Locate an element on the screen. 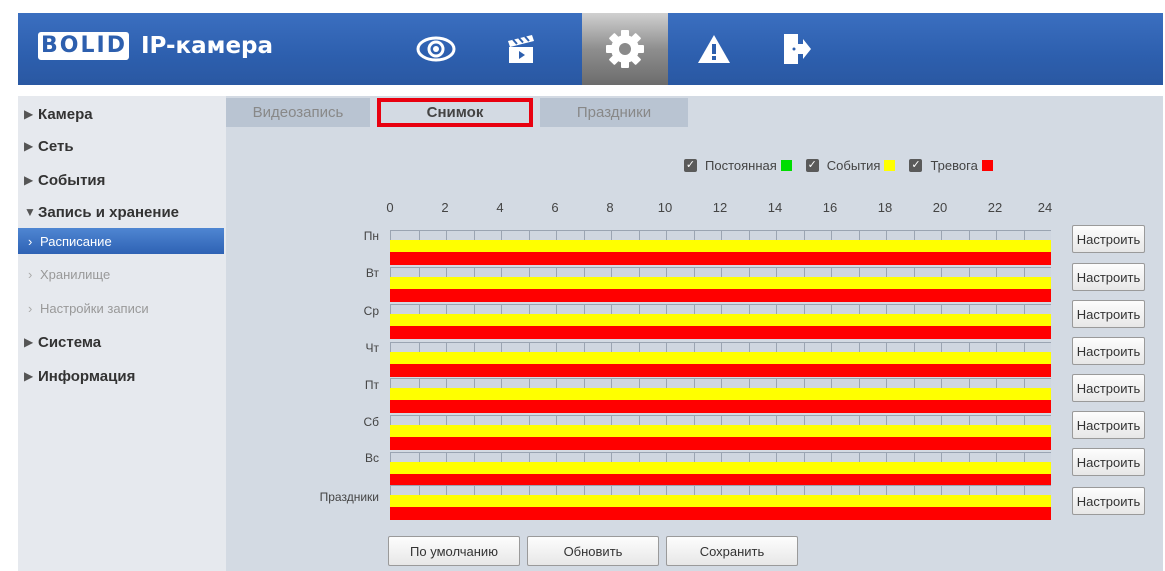 The width and height of the screenshot is (1165, 571). sidebar-item-storage: ▼ Запись и хранение is located at coordinates (122, 212).